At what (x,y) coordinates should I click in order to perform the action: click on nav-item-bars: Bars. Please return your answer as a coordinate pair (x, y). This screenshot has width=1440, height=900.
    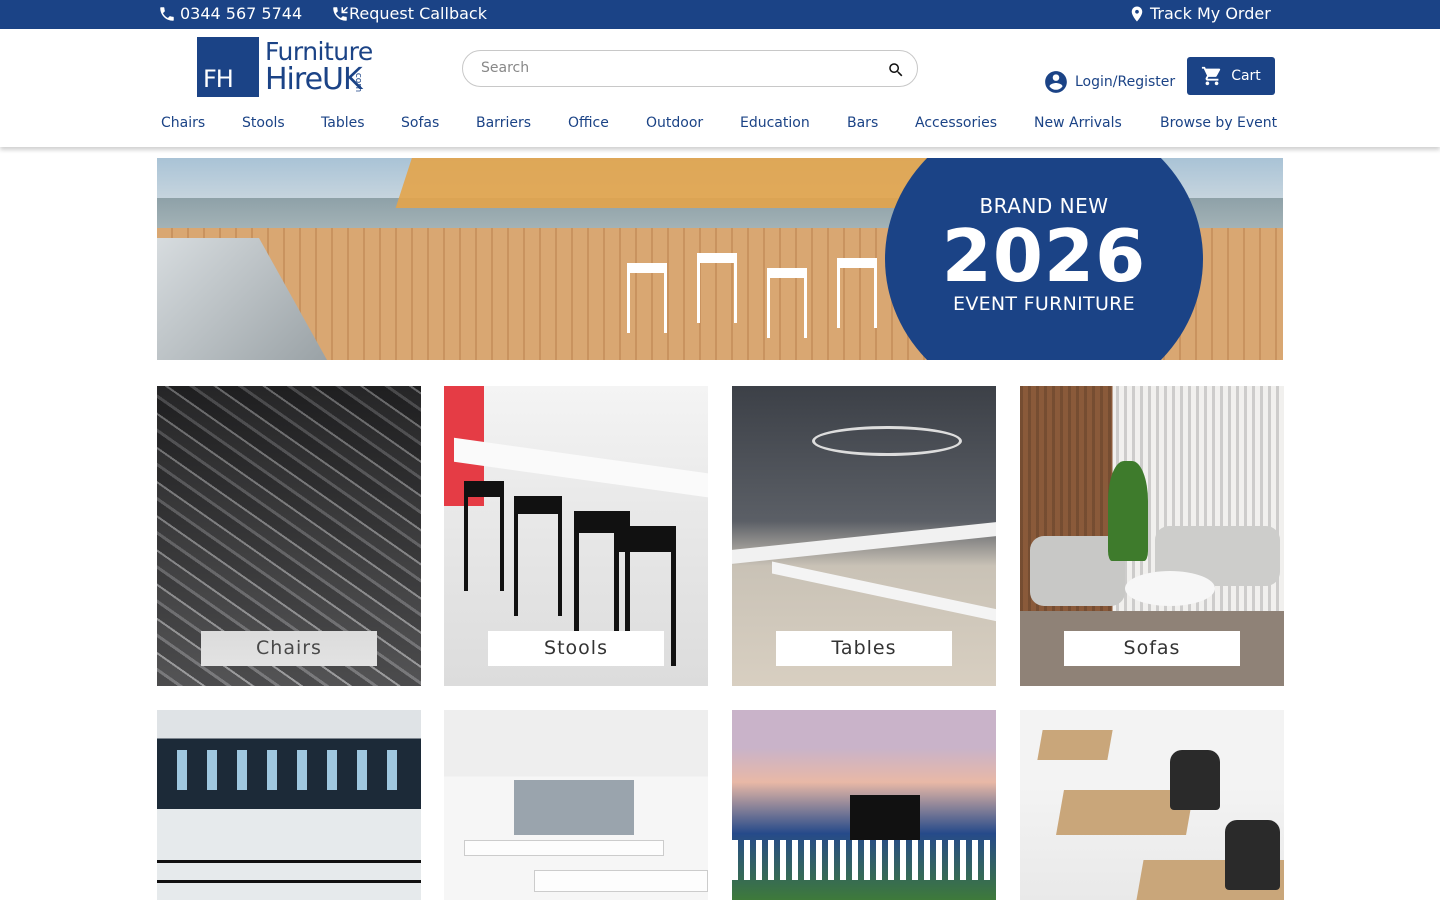
    Looking at the image, I should click on (862, 123).